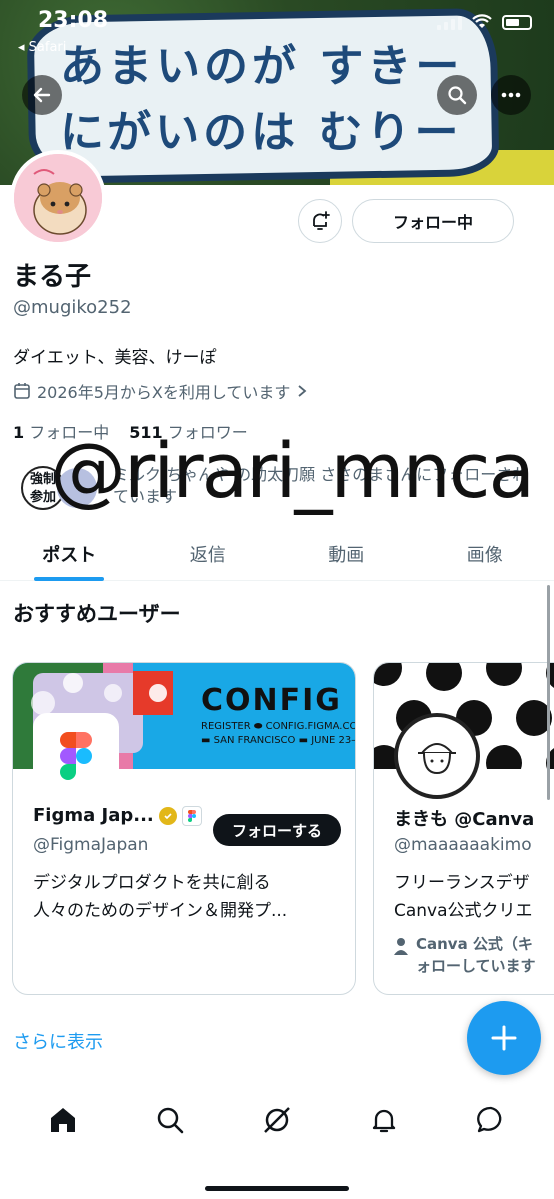 The height and width of the screenshot is (1199, 554). What do you see at coordinates (52, 277) in the screenshot?
I see `profile-name: まる子` at bounding box center [52, 277].